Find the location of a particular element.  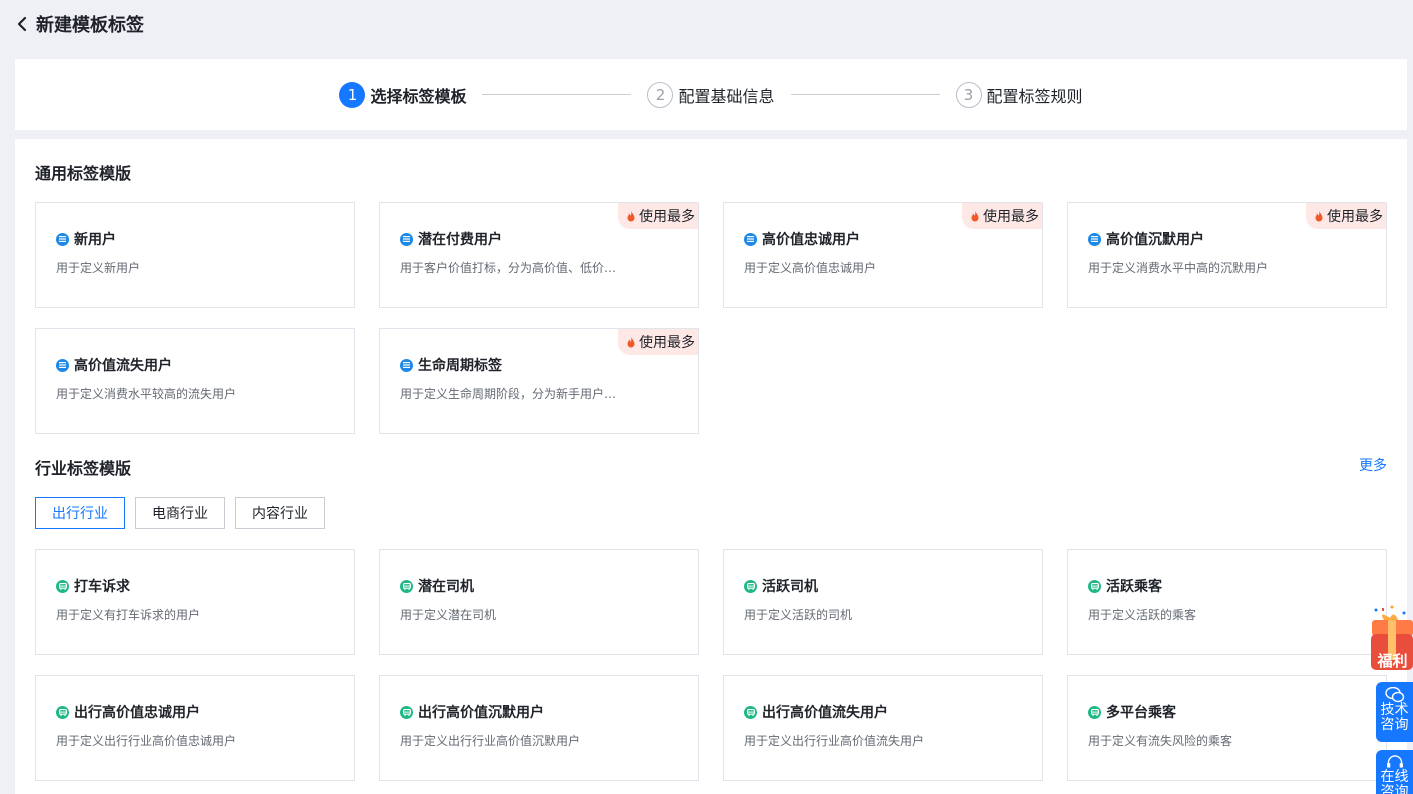

card-header: 多平台乘客 is located at coordinates (1132, 712).